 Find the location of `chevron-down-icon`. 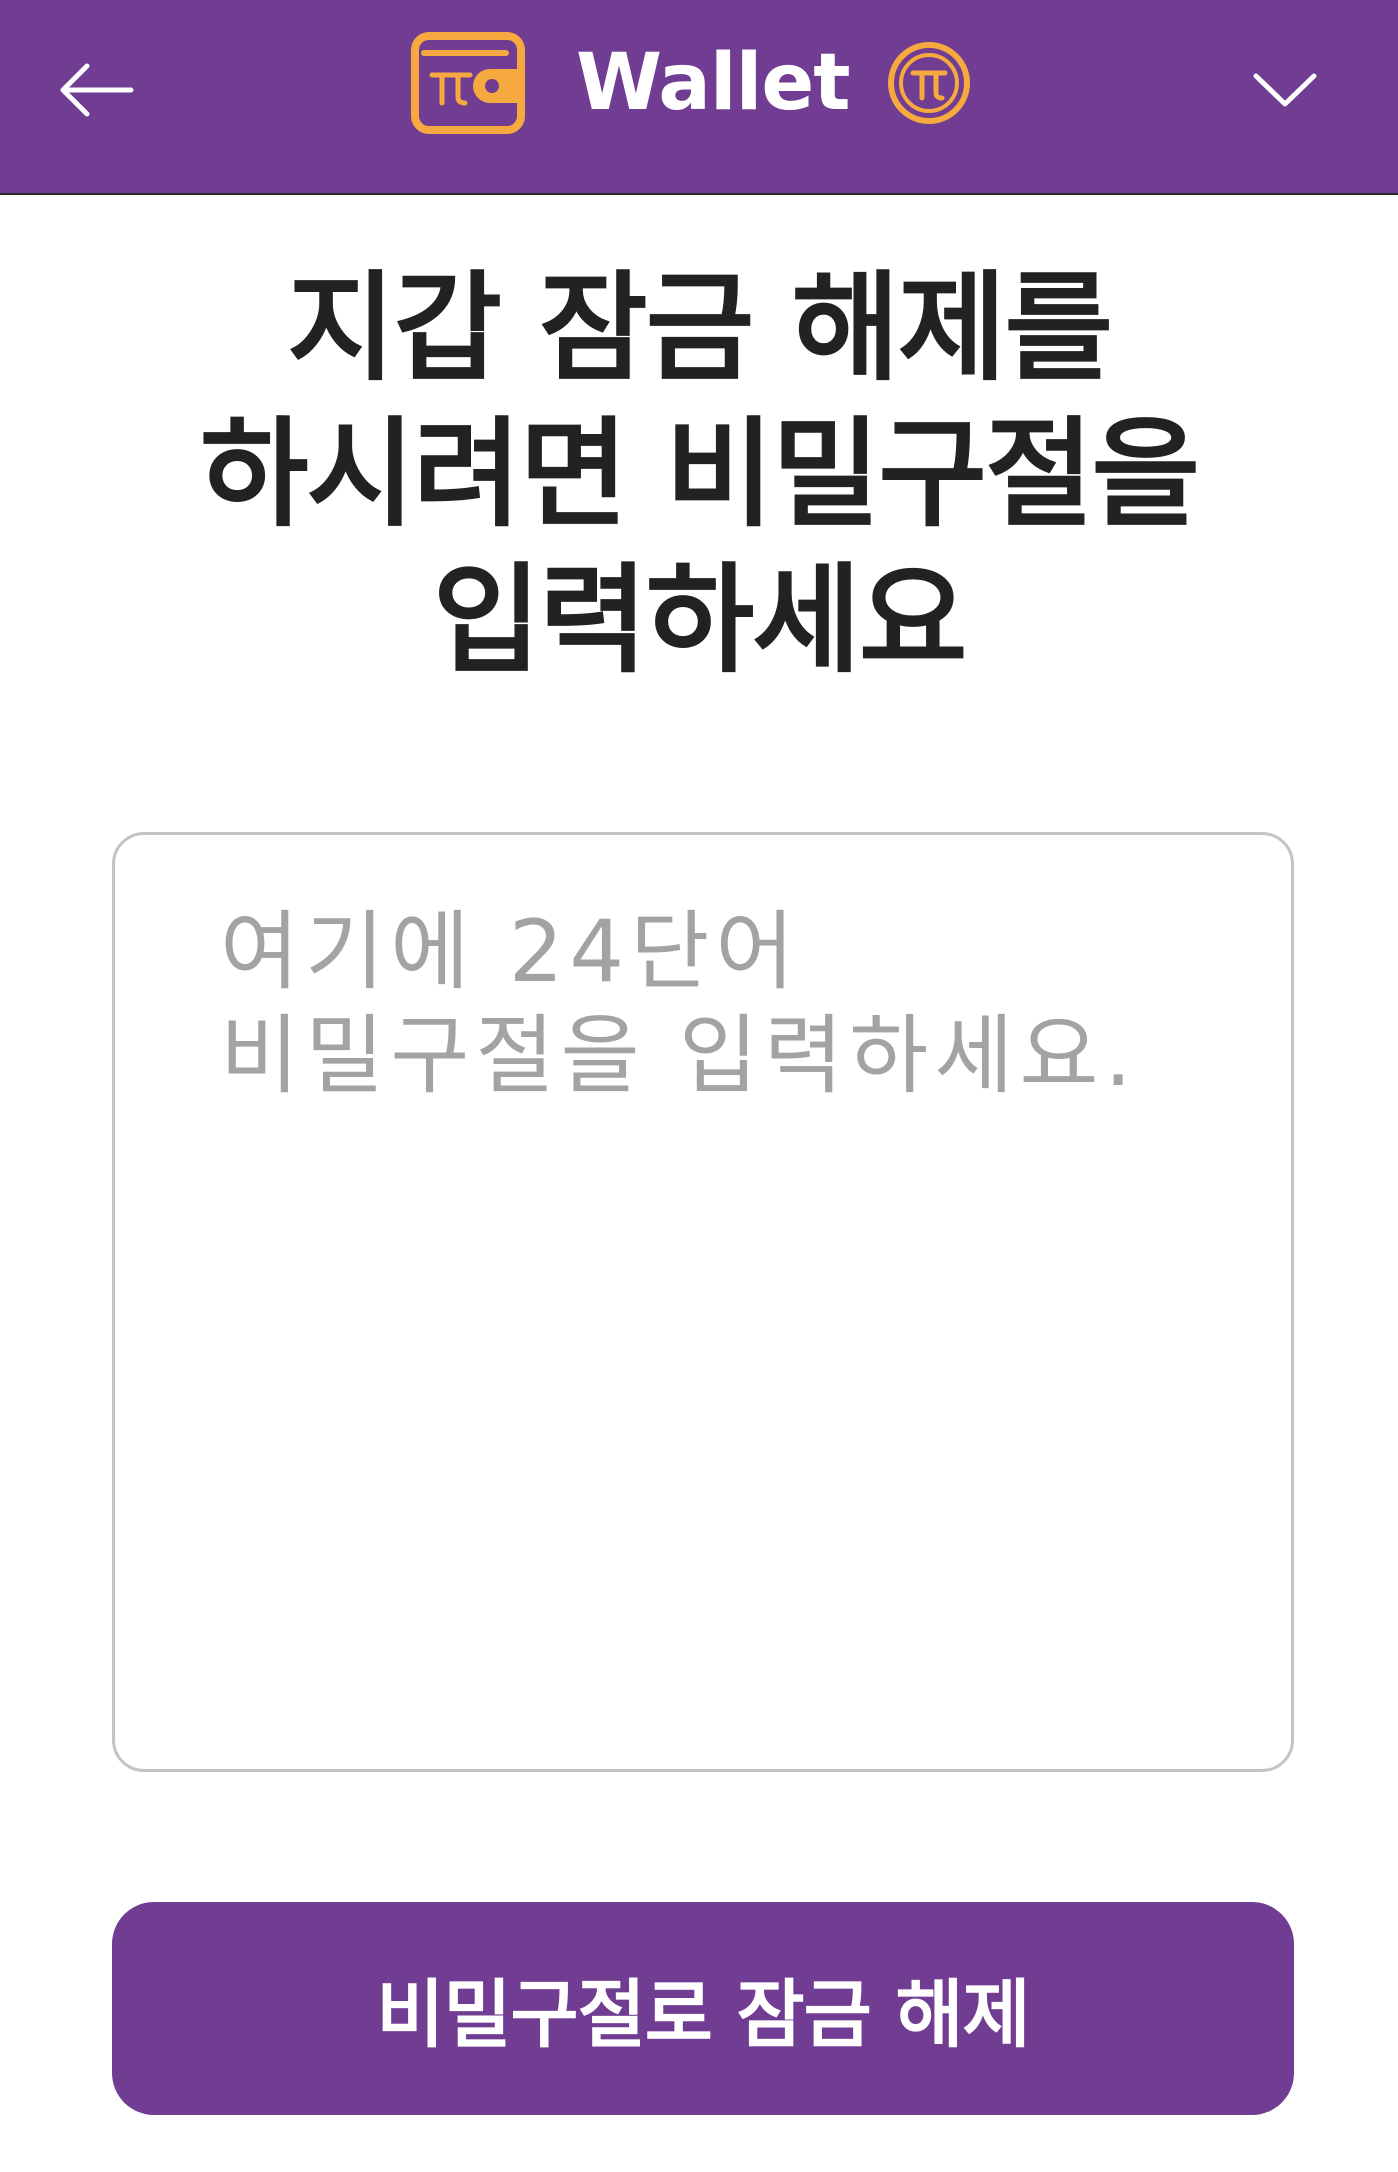

chevron-down-icon is located at coordinates (1285, 90).